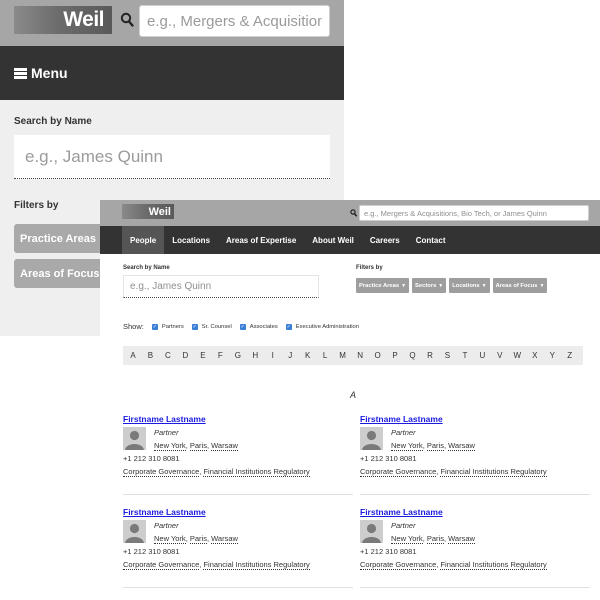 This screenshot has width=600, height=600. I want to click on nav-areas-of-expertise: Areas of Expertise, so click(261, 240).